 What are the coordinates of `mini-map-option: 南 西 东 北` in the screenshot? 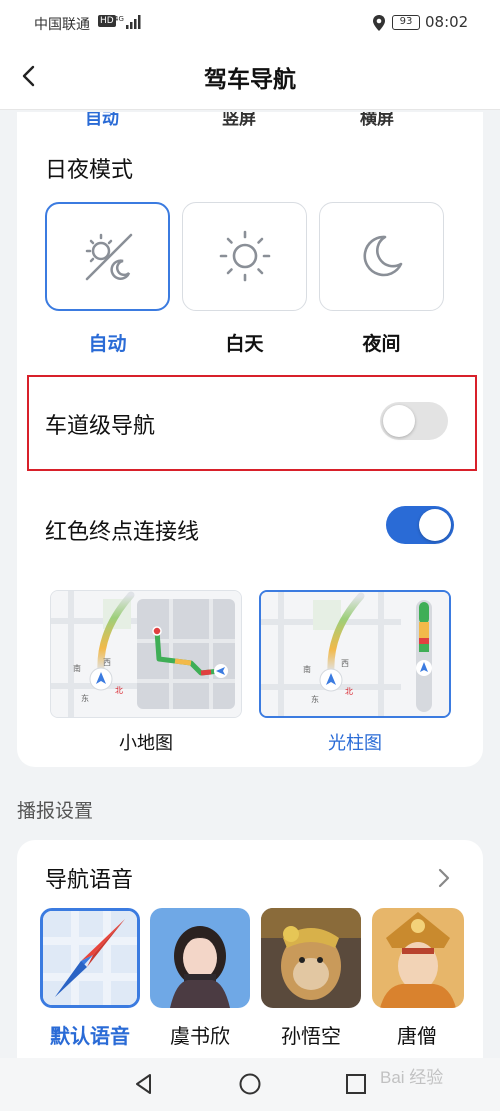 It's located at (146, 654).